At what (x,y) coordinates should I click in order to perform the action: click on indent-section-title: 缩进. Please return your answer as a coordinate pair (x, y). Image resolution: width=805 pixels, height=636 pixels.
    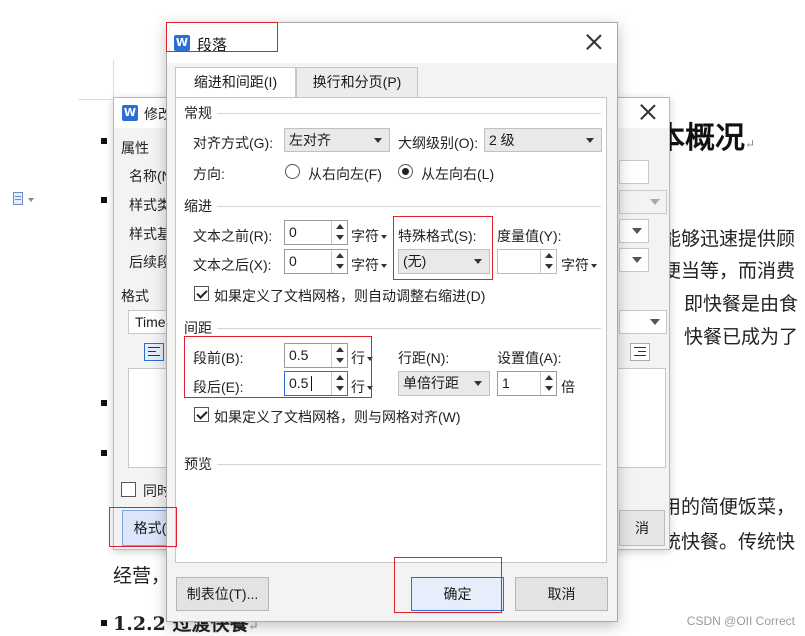
    Looking at the image, I should click on (198, 206).